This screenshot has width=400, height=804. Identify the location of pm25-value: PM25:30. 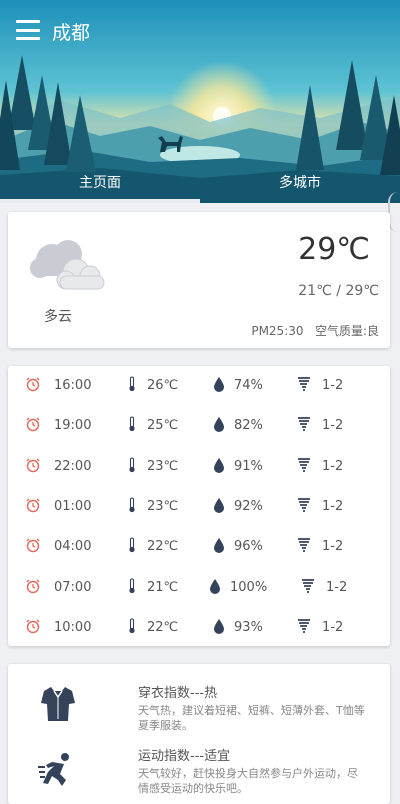
(277, 331).